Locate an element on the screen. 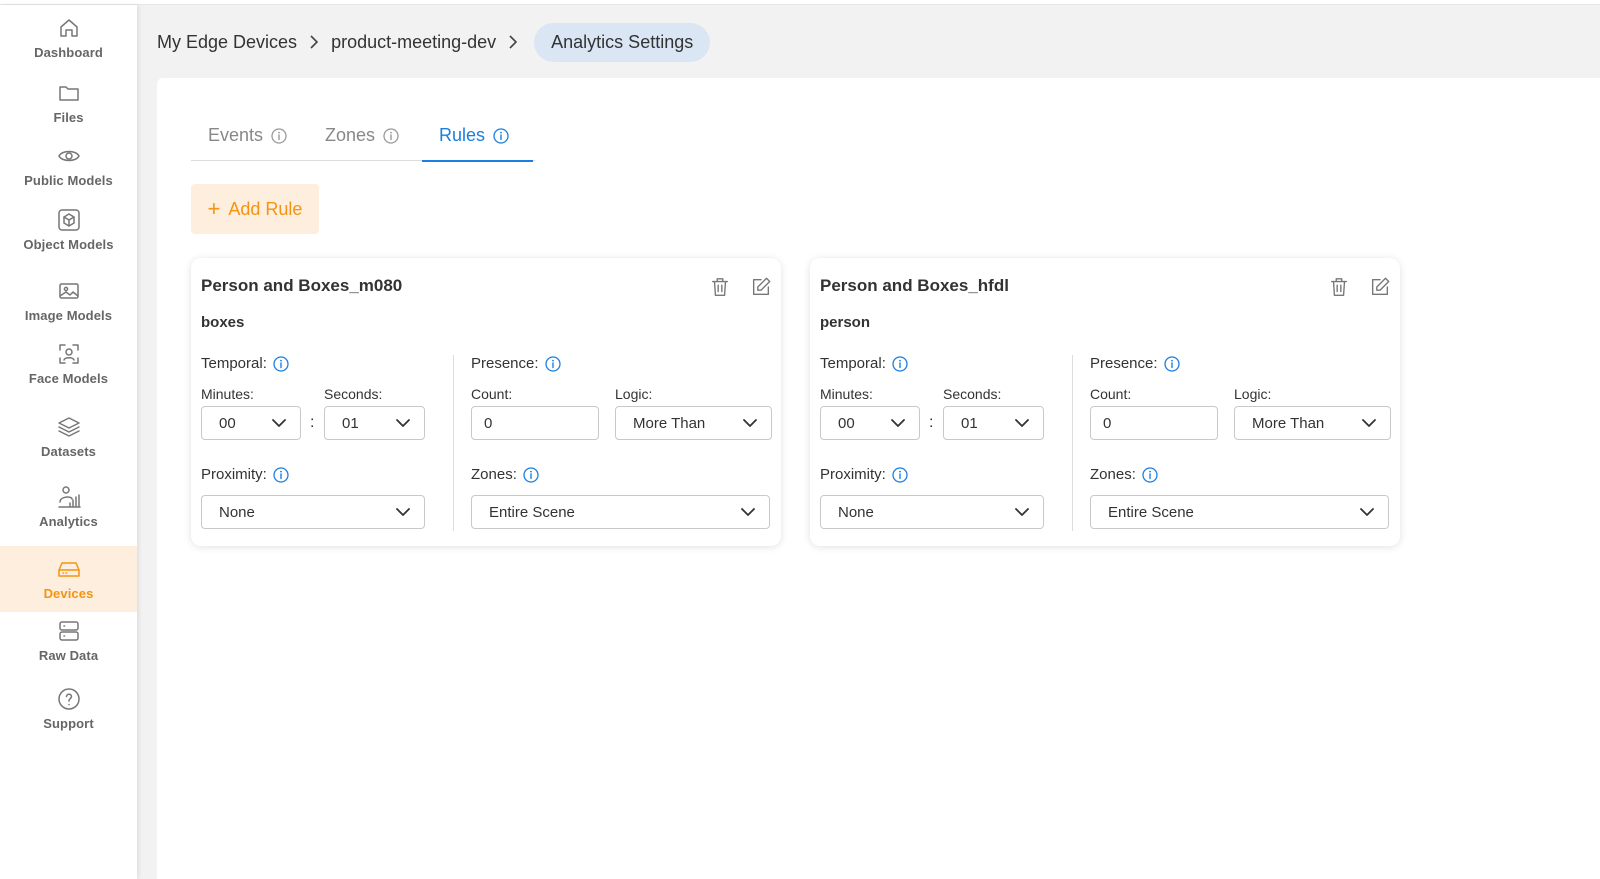  sidebar-item-files: Files is located at coordinates (68, 106).